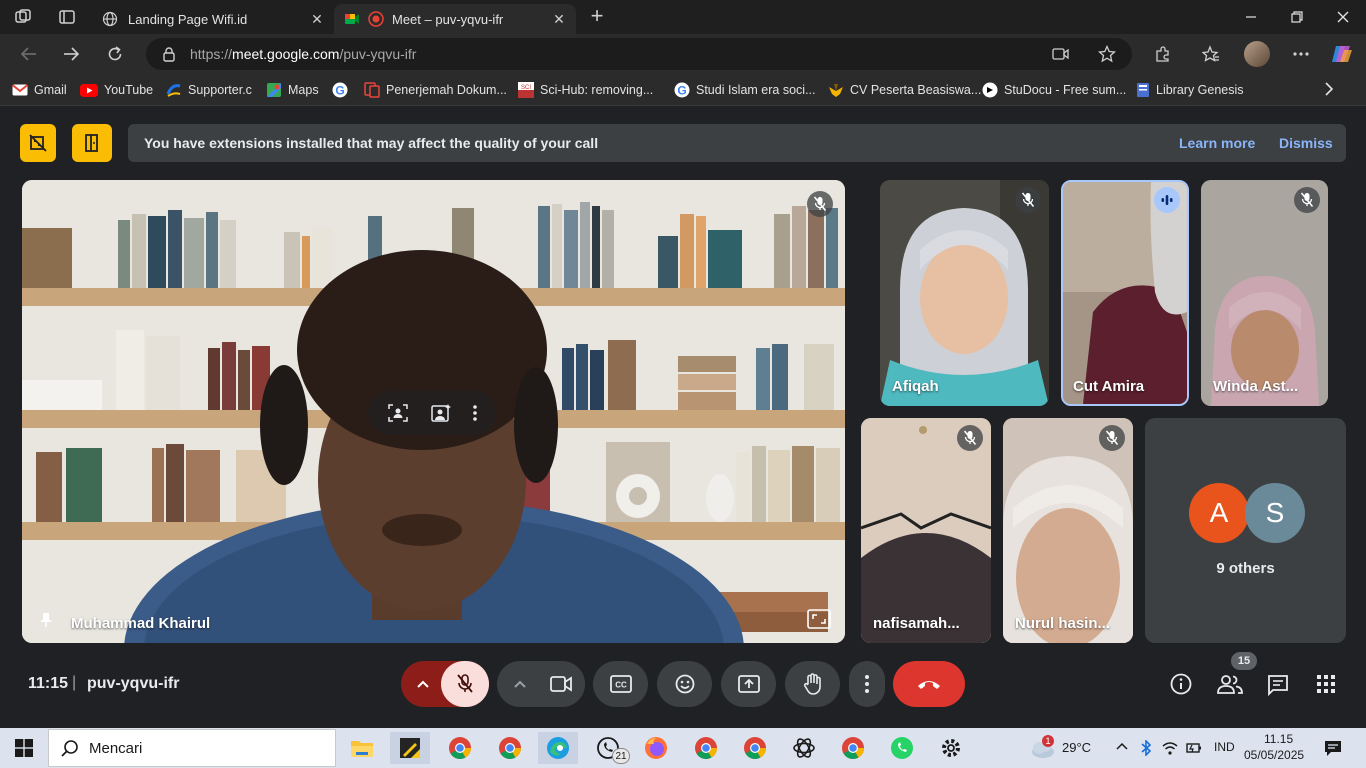  Describe the element at coordinates (558, 748) in the screenshot. I see `edge-icon` at that location.